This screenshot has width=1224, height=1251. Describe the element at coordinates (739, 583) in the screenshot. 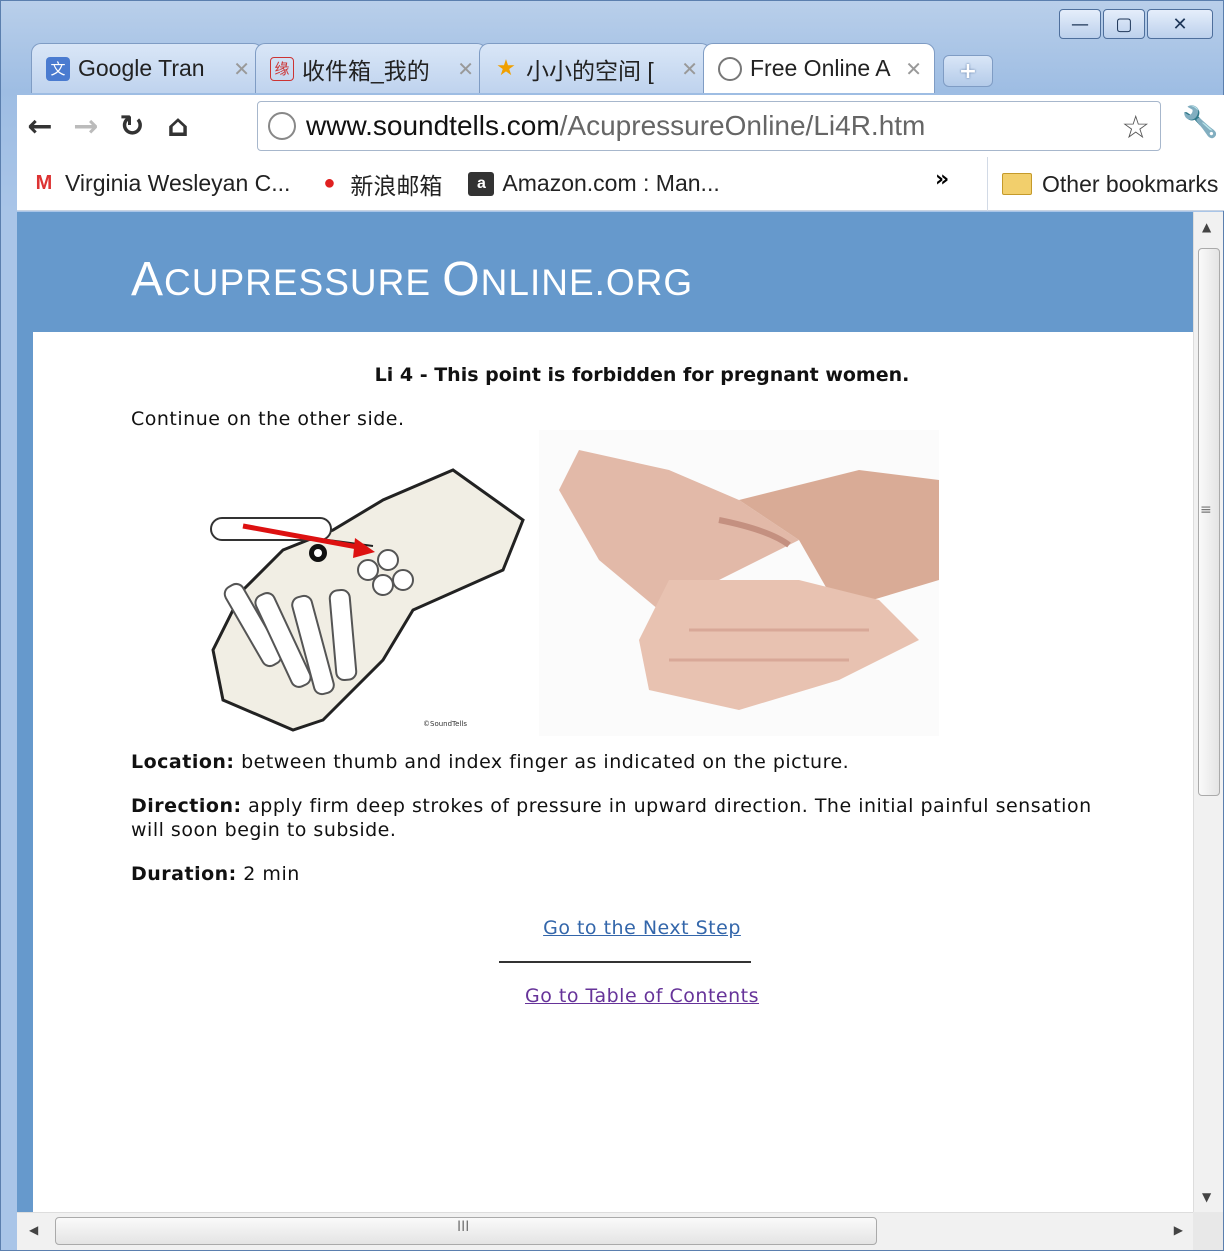

I see `hand-pressure-photo` at that location.